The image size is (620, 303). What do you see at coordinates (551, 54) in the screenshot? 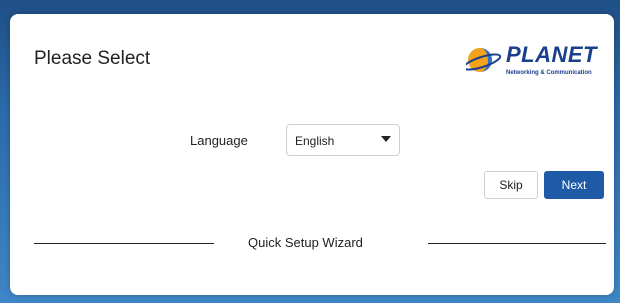
I see `brand-name: PLANET` at bounding box center [551, 54].